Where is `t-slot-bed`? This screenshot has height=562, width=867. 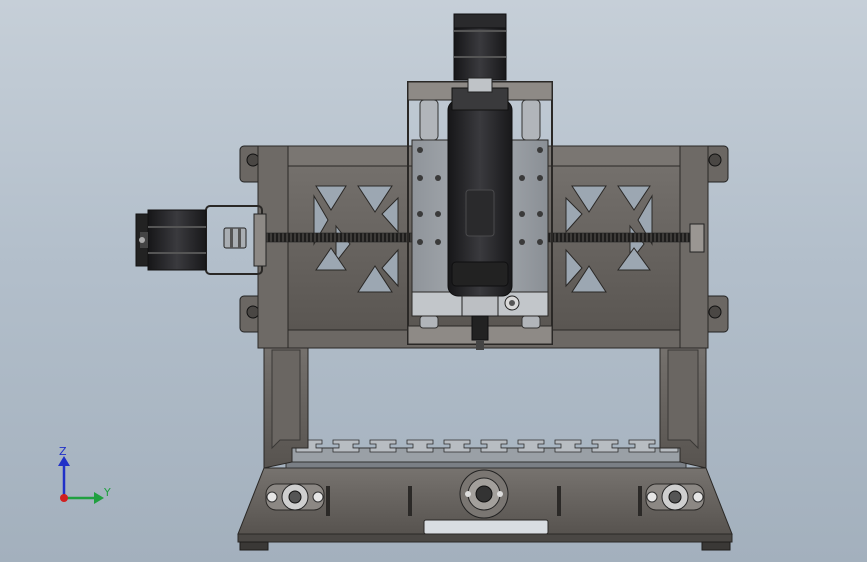 t-slot-bed is located at coordinates (486, 454).